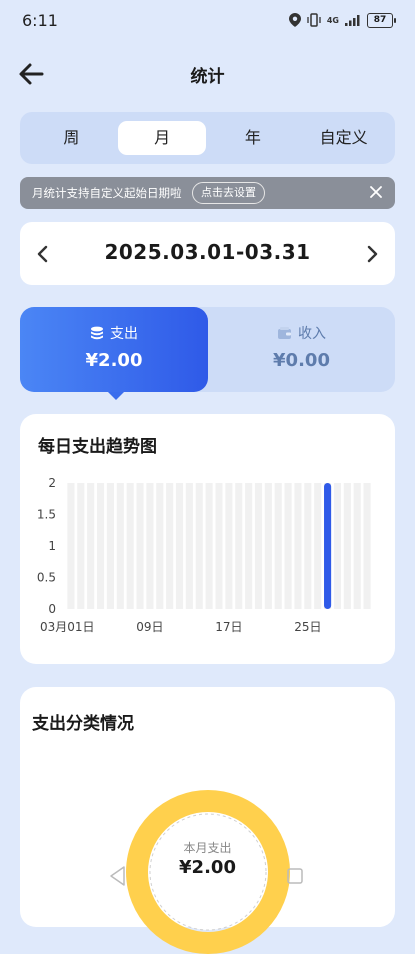 This screenshot has height=954, width=415. I want to click on y-tick-label: 0, so click(52, 609).